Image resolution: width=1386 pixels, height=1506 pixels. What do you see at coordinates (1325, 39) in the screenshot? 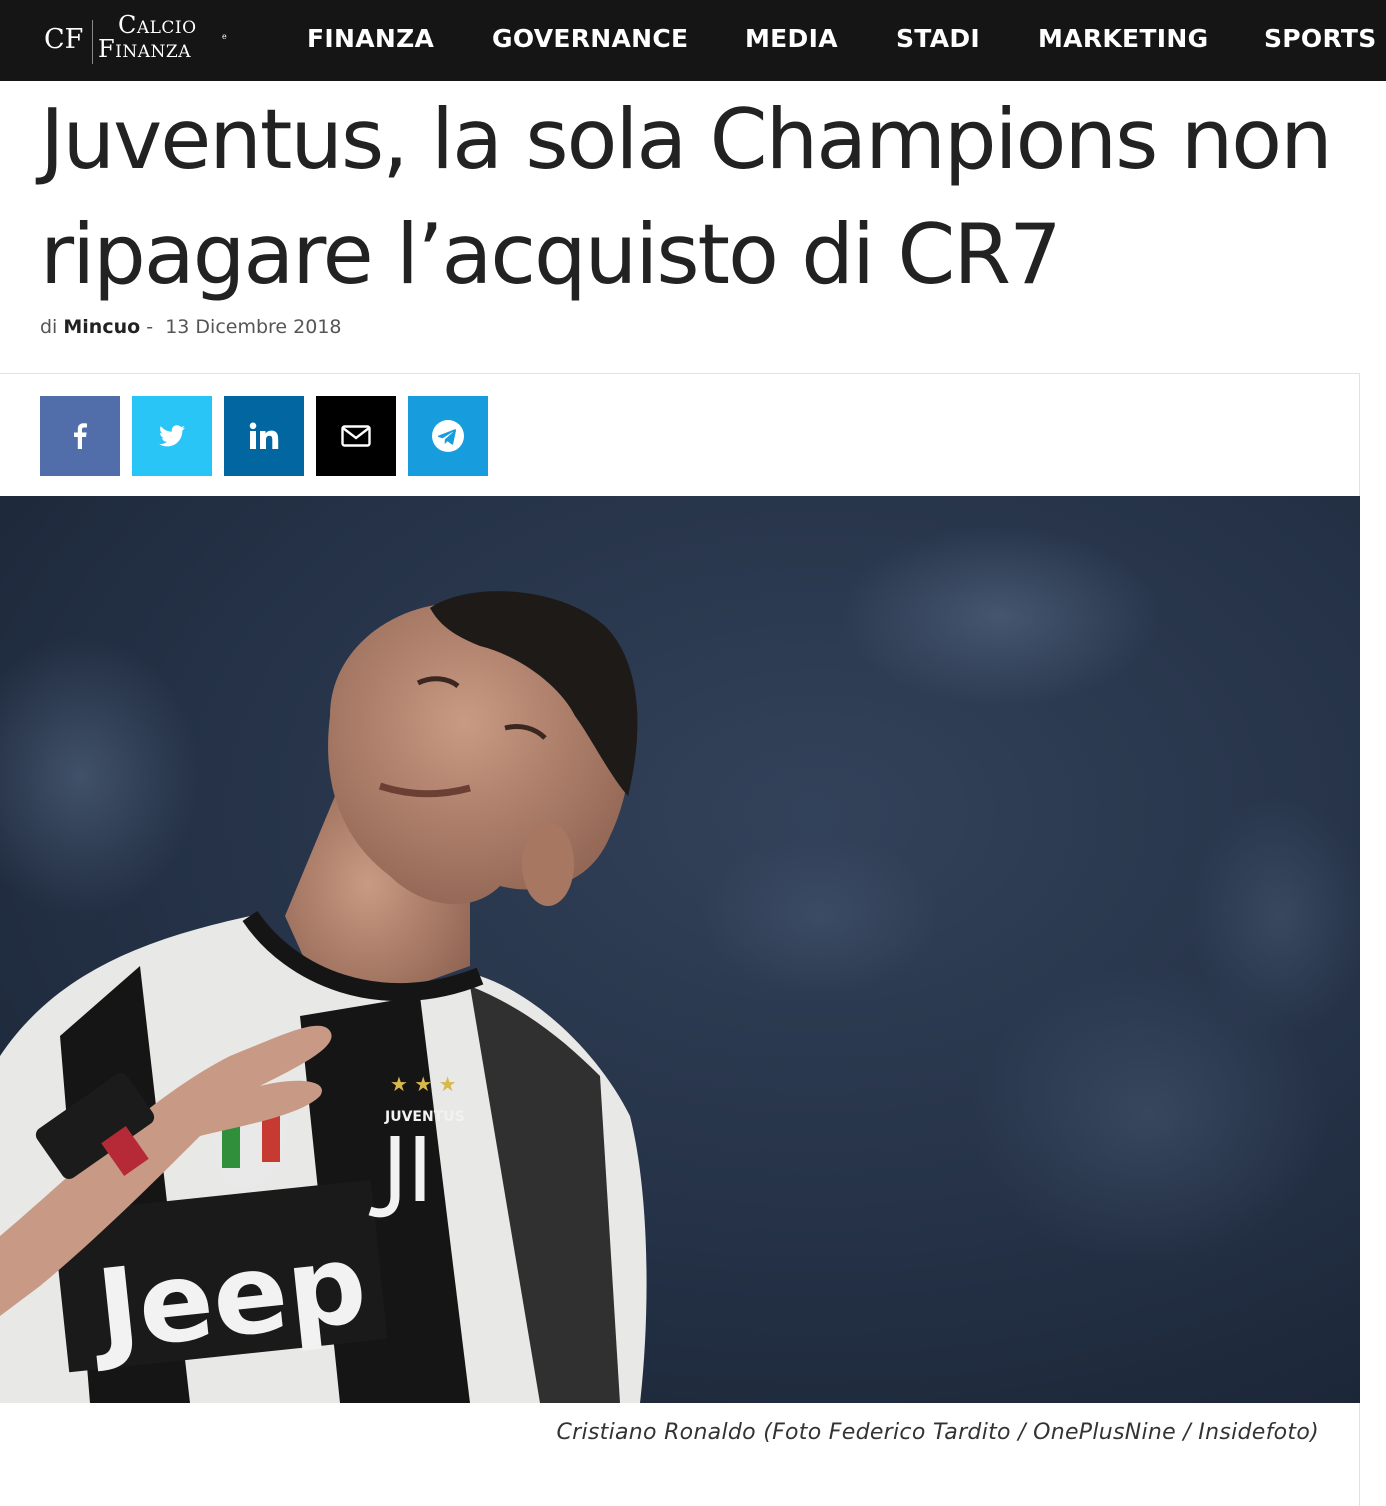
I see `nav-item-sports: SPORTS &` at bounding box center [1325, 39].